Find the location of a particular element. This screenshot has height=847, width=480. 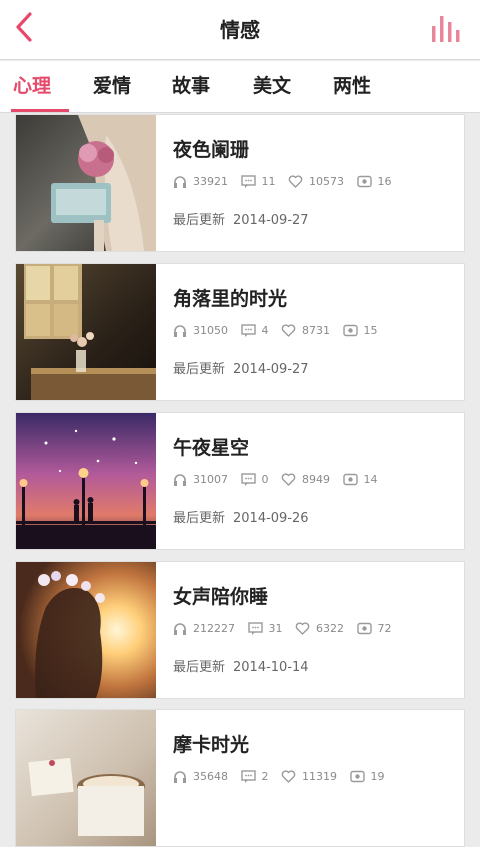

like-count: 10573 is located at coordinates (326, 181).